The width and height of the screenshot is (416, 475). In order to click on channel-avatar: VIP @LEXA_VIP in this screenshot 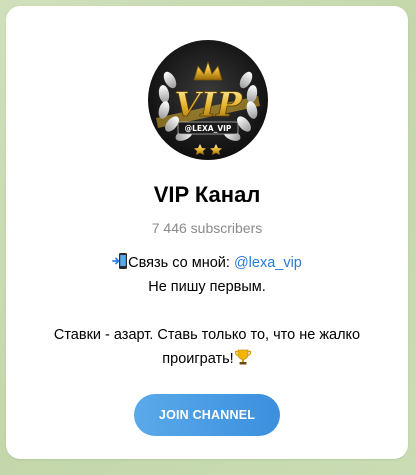, I will do `click(208, 100)`.